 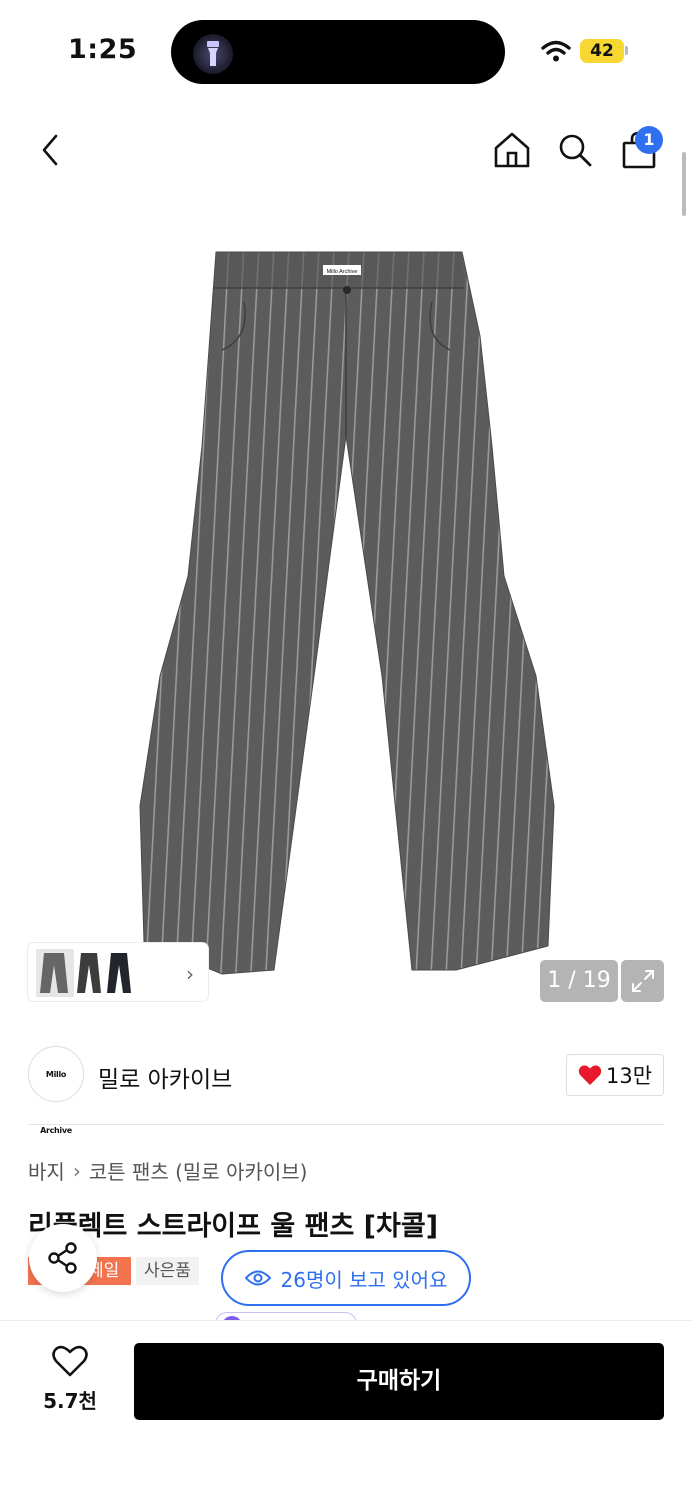 I want to click on wishlist-button: 5.7천, so click(x=70, y=1379).